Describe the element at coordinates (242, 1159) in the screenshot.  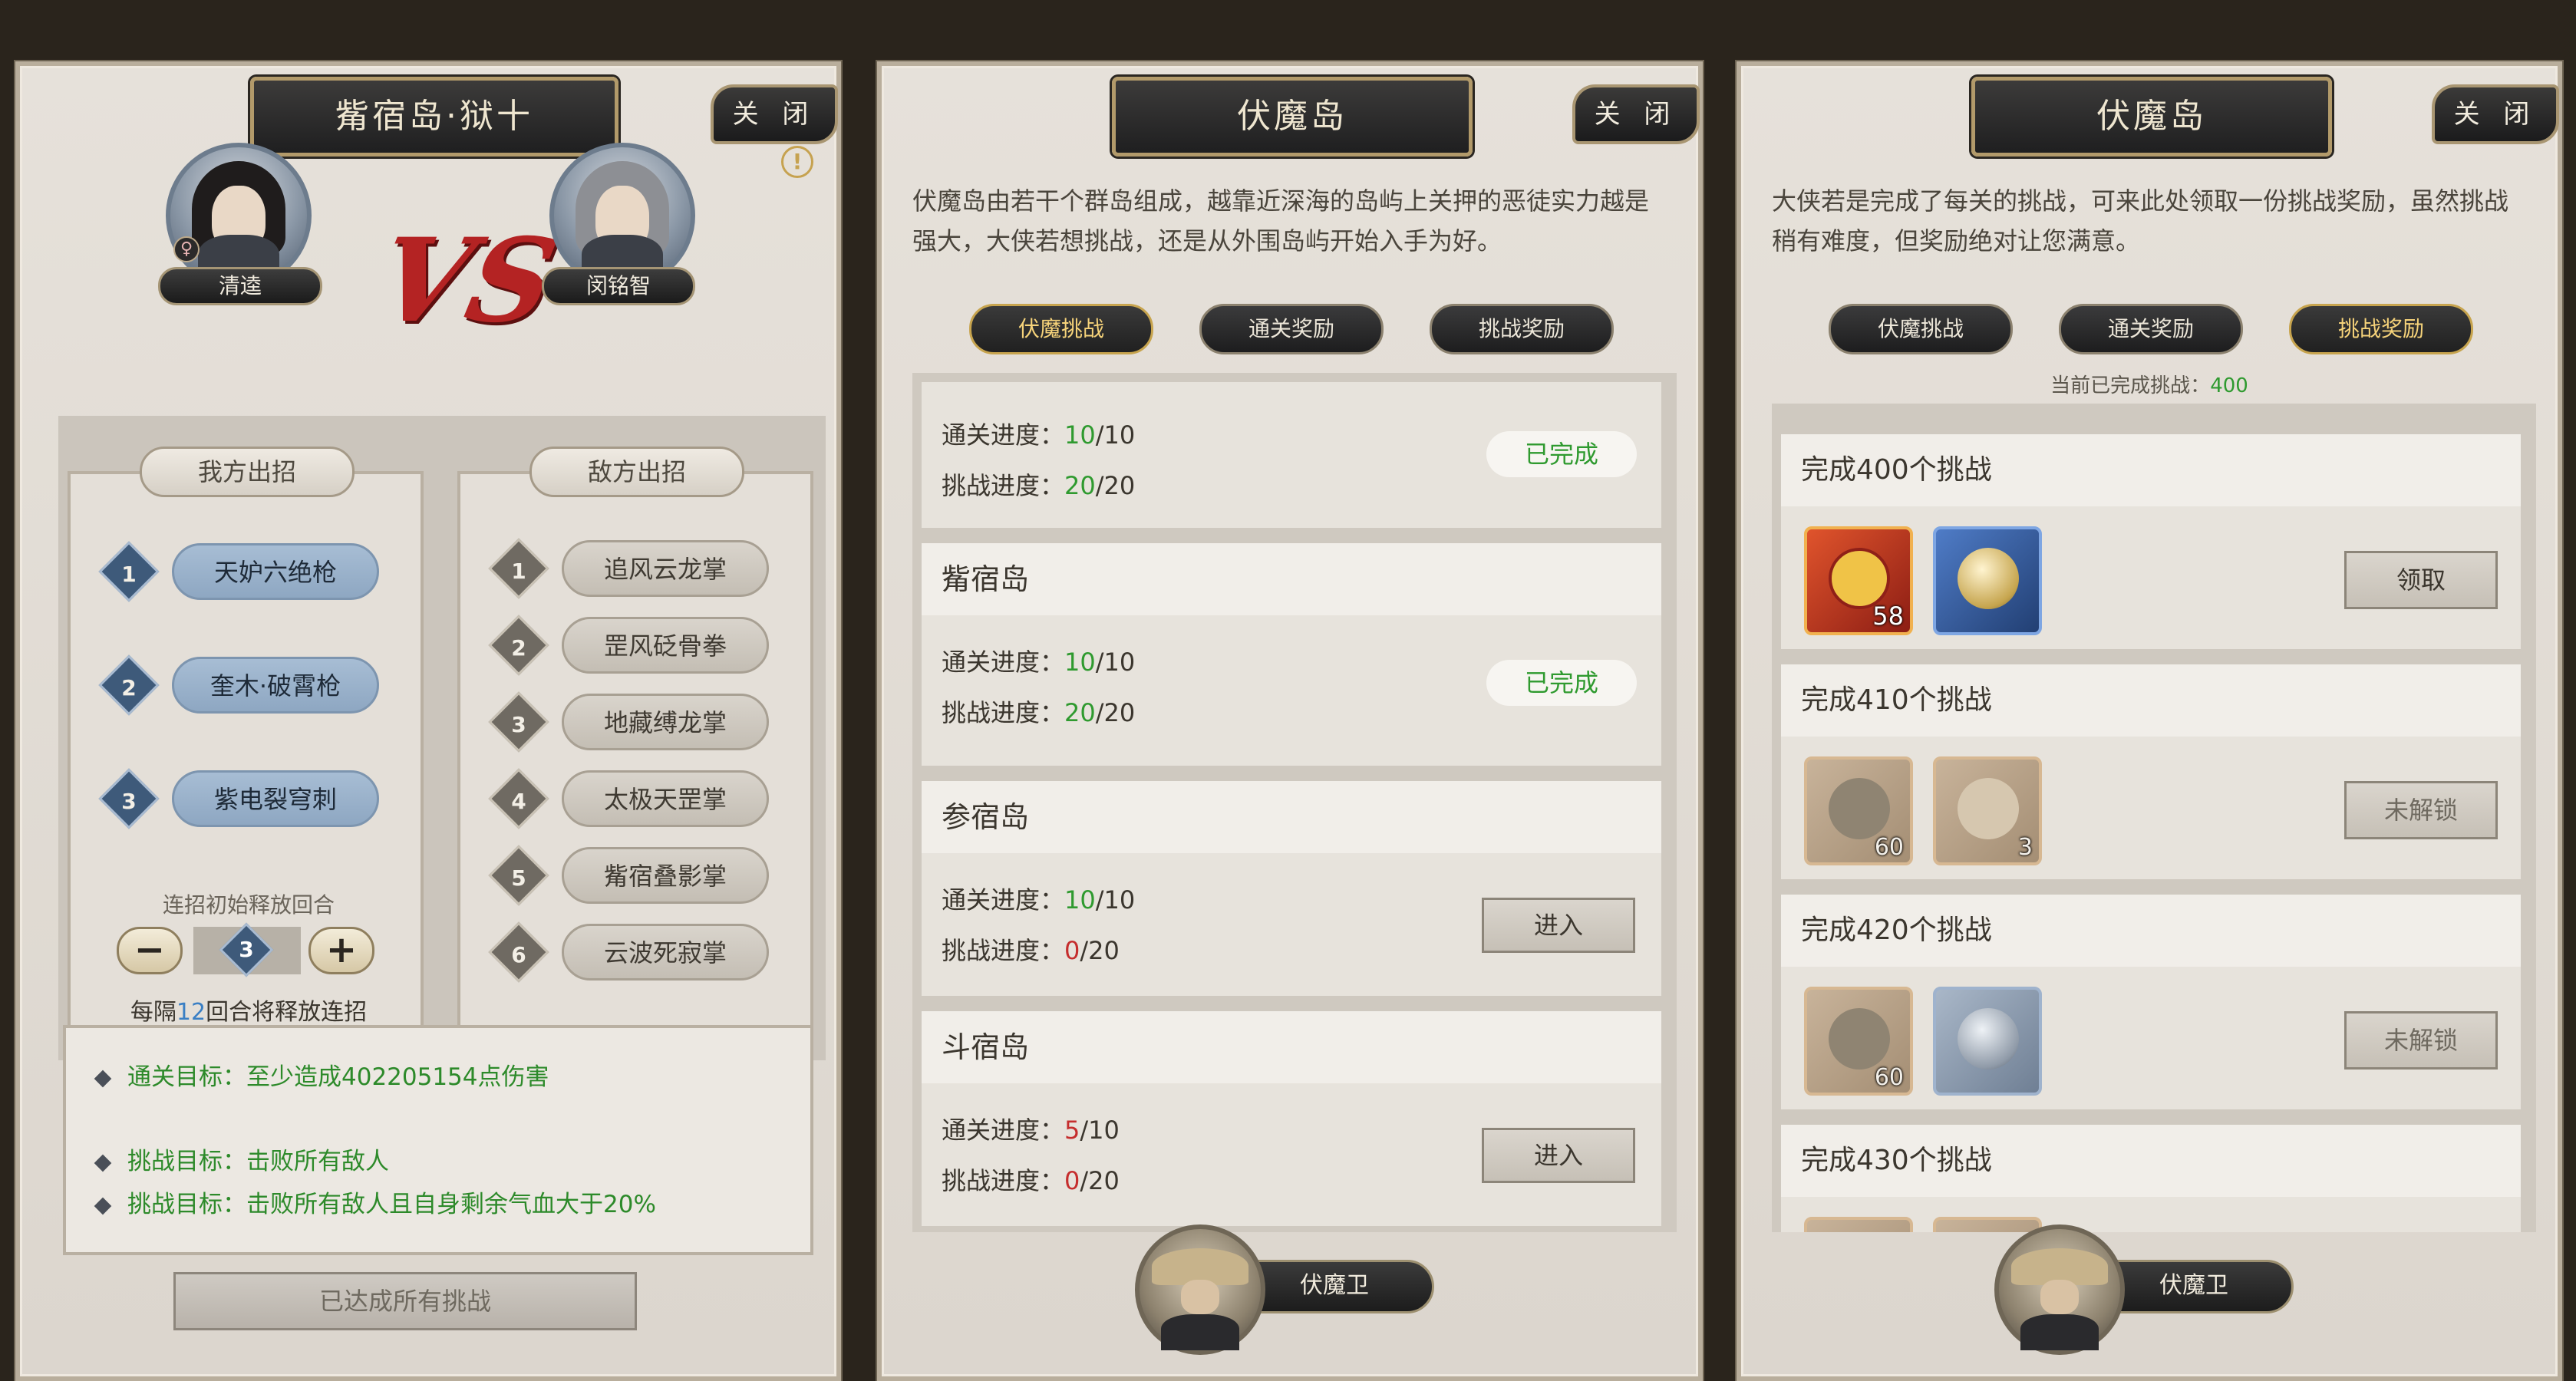
I see `goal-line: 挑战目标：击败所有敌人` at that location.